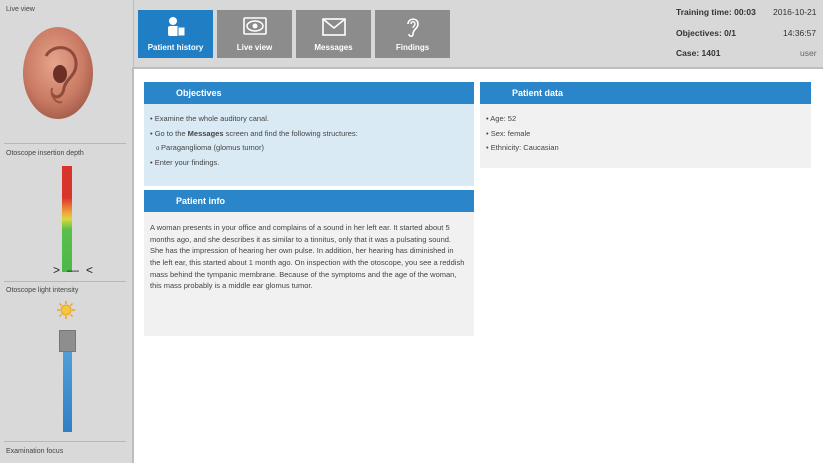 This screenshot has height=463, width=823. Describe the element at coordinates (645, 119) in the screenshot. I see `patient-age: Age: 52` at that location.